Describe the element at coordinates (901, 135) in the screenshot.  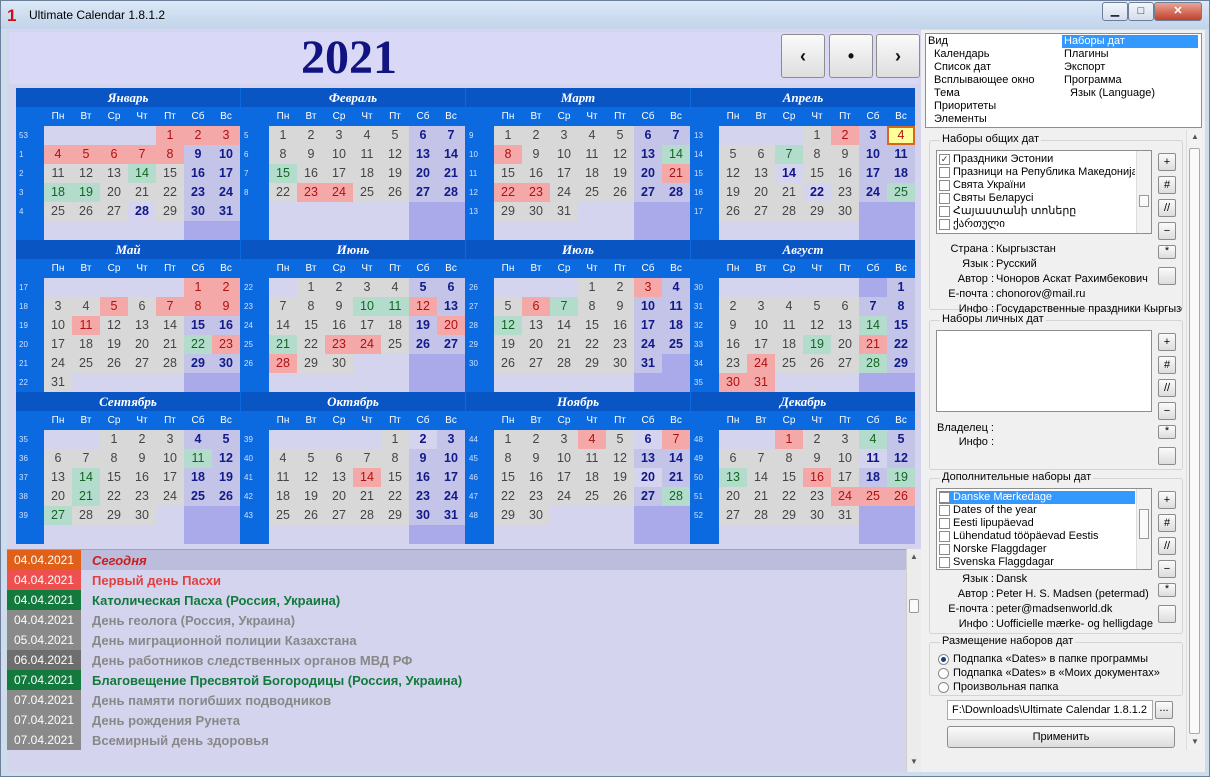
I see `today-cell: 4` at that location.